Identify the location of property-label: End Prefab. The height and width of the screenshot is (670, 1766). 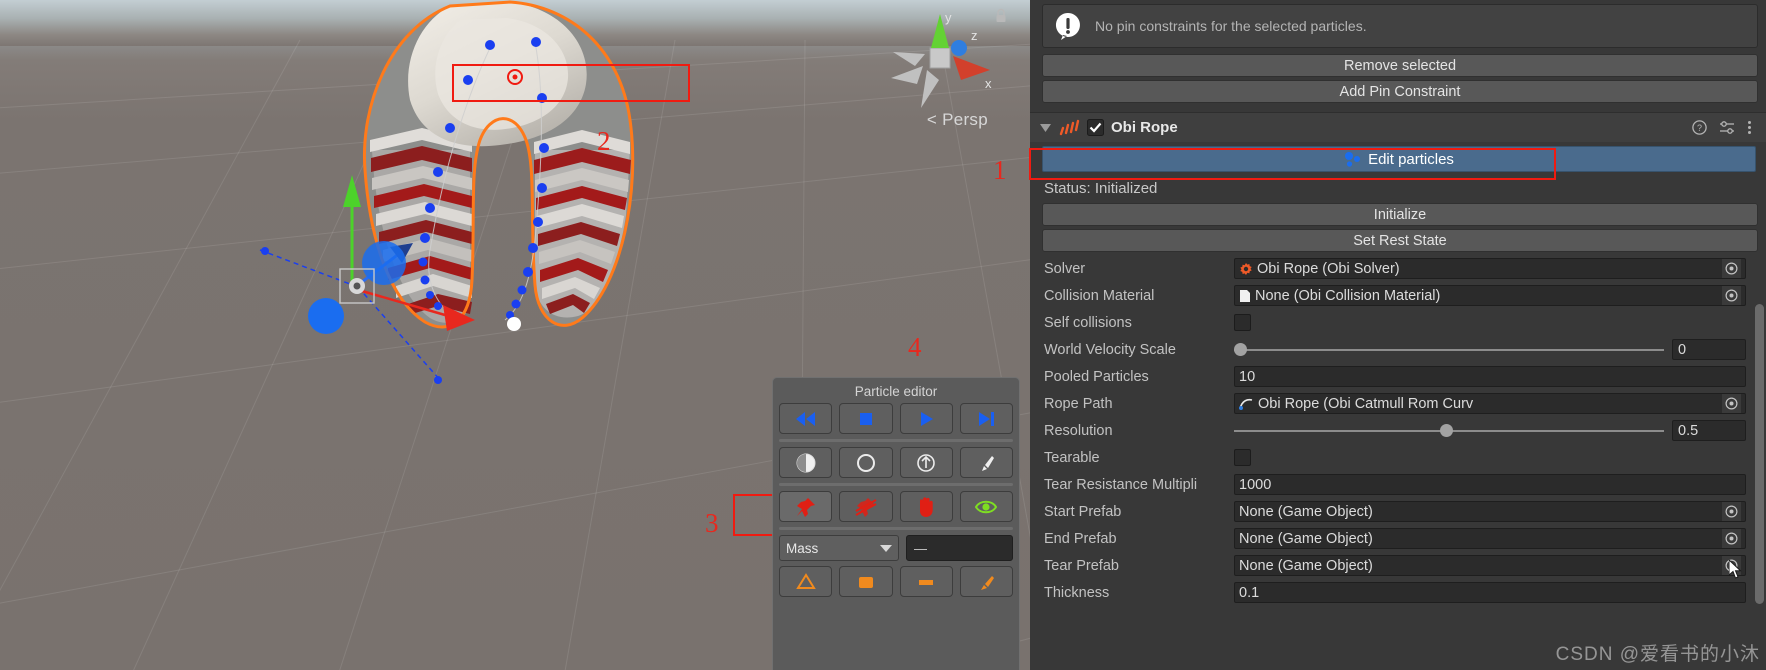
(1080, 538).